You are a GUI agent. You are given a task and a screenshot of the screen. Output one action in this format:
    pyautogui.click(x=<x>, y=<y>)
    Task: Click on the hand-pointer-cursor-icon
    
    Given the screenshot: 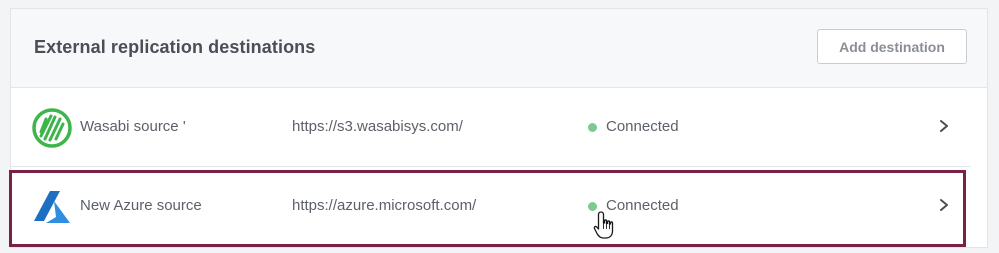 What is the action you would take?
    pyautogui.click(x=603, y=225)
    